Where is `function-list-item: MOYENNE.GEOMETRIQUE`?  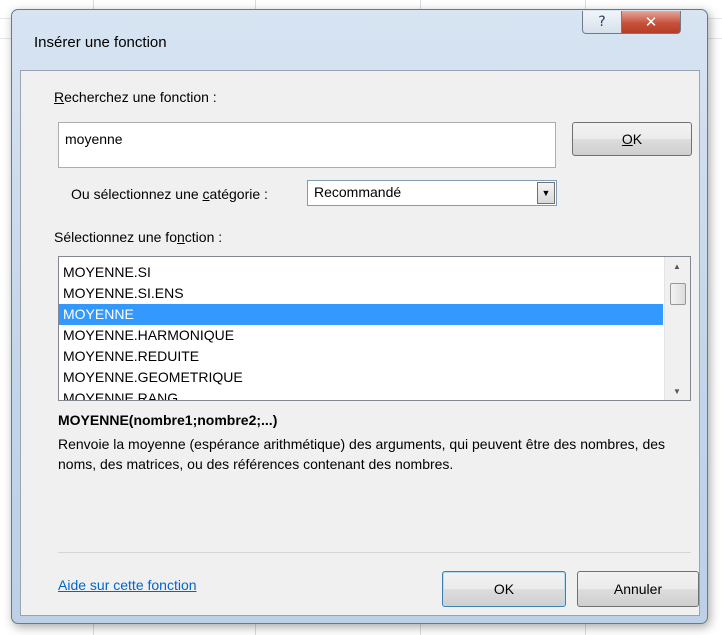 function-list-item: MOYENNE.GEOMETRIQUE is located at coordinates (361, 377).